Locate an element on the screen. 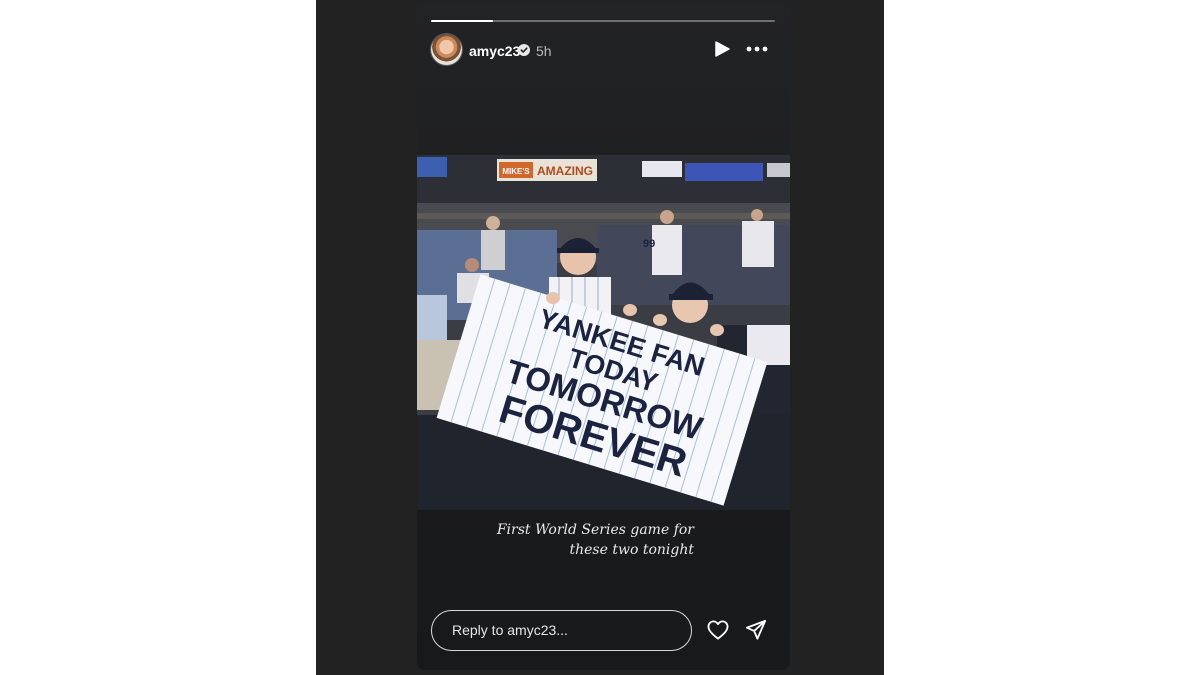 The width and height of the screenshot is (1200, 675). scoreboard-text: AMAZING is located at coordinates (565, 171).